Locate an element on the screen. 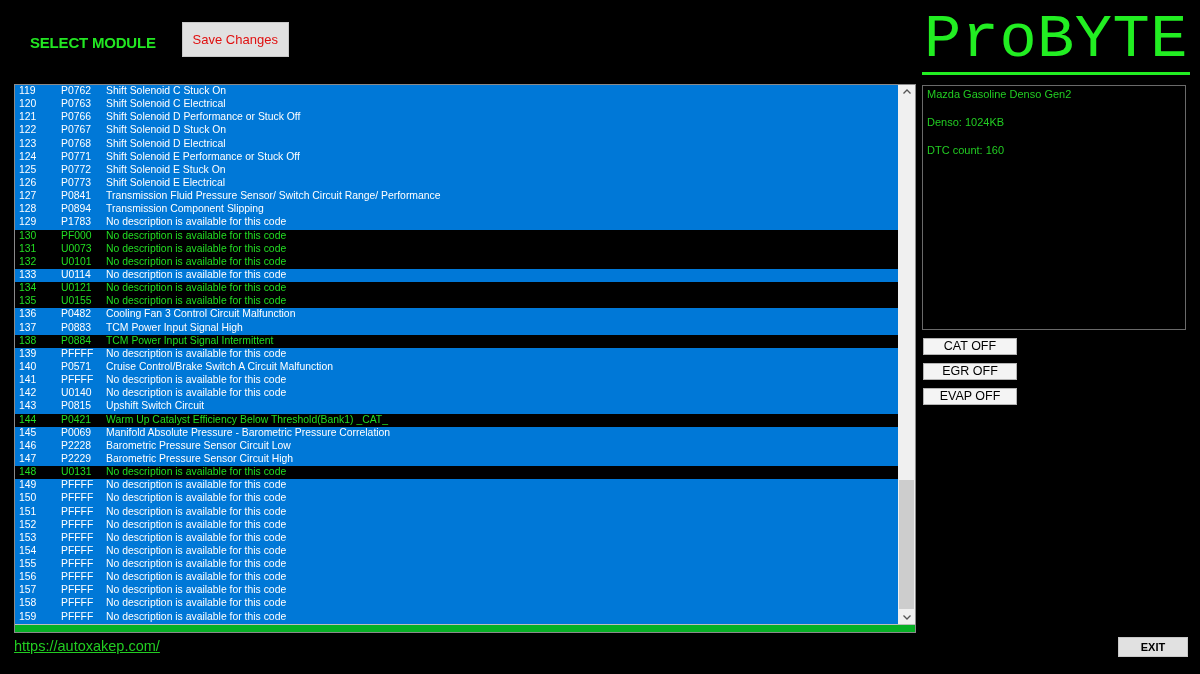  dtc-description: Shift Solenoid C Stuck On is located at coordinates (166, 91).